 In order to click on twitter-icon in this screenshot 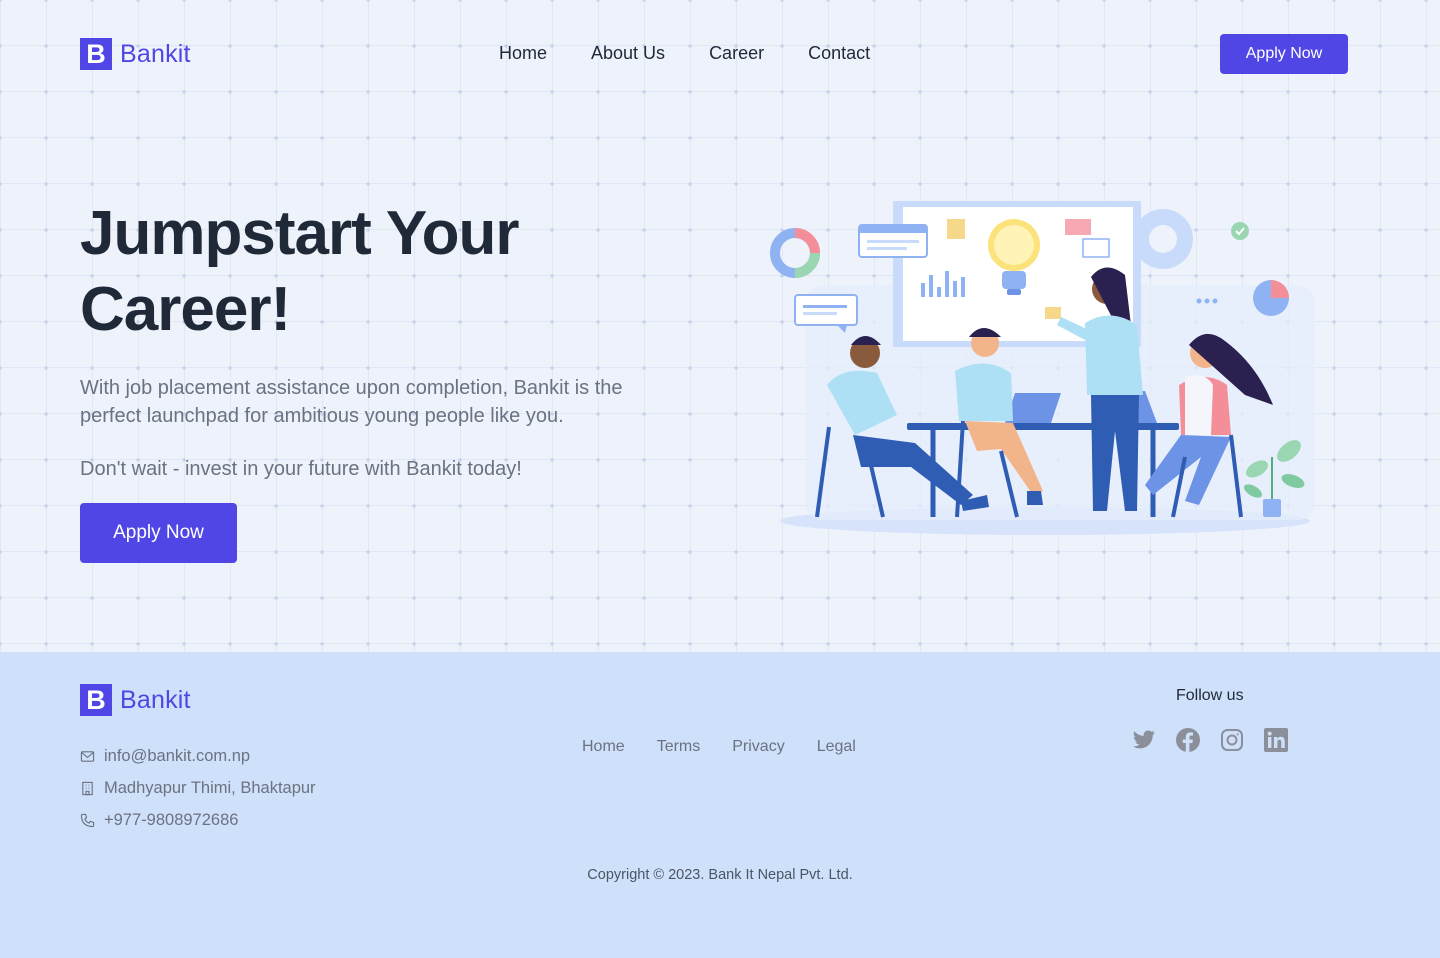, I will do `click(1144, 740)`.